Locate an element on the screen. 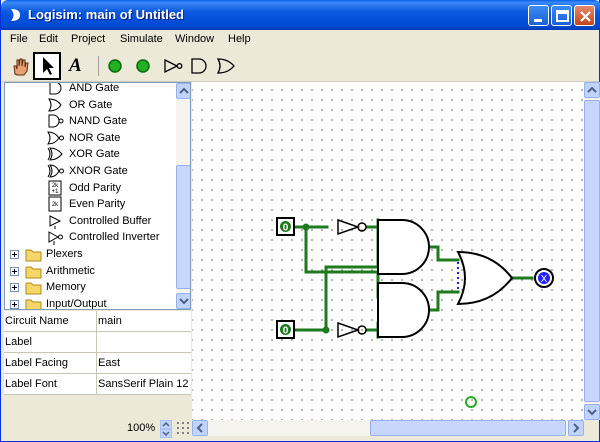 This screenshot has height=442, width=600. explorer-vertical-scrollbar is located at coordinates (183, 196).